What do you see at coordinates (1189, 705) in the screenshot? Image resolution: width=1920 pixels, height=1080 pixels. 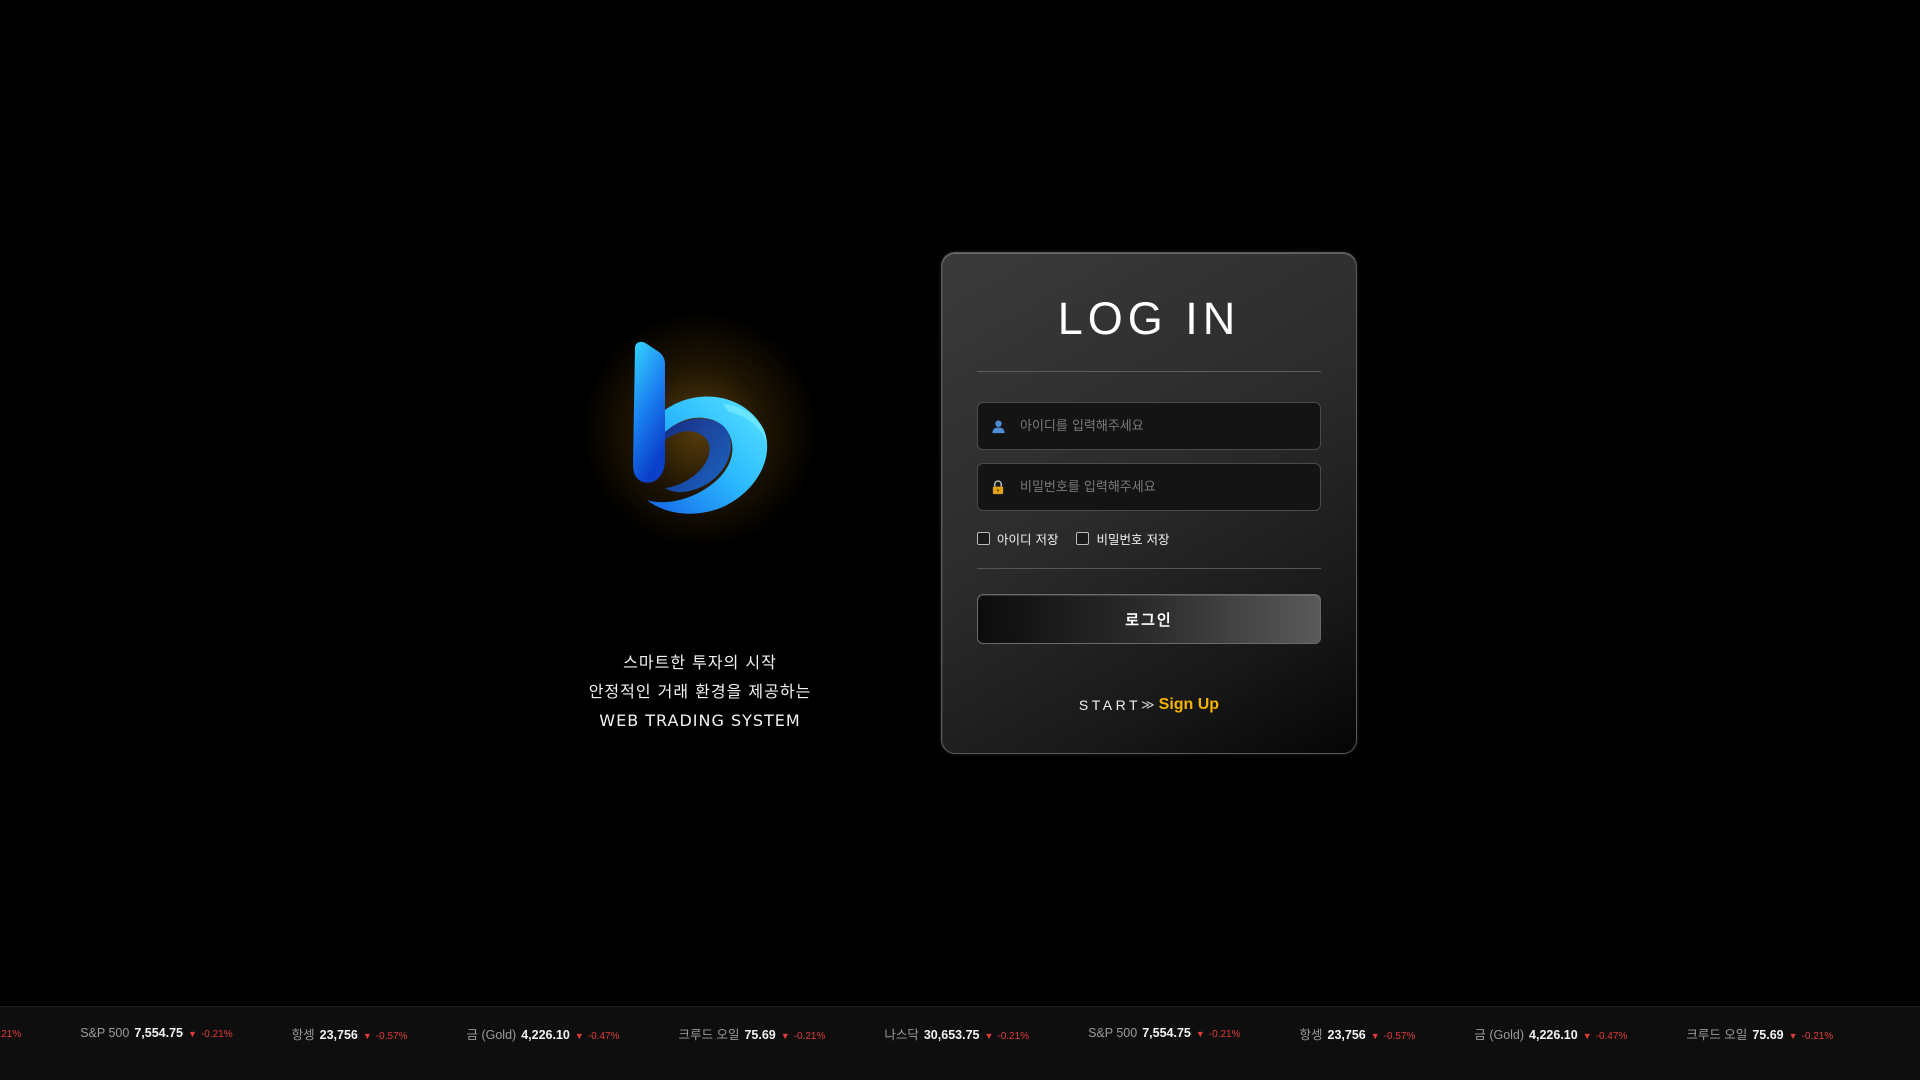 I see `signup-link: Sign Up` at bounding box center [1189, 705].